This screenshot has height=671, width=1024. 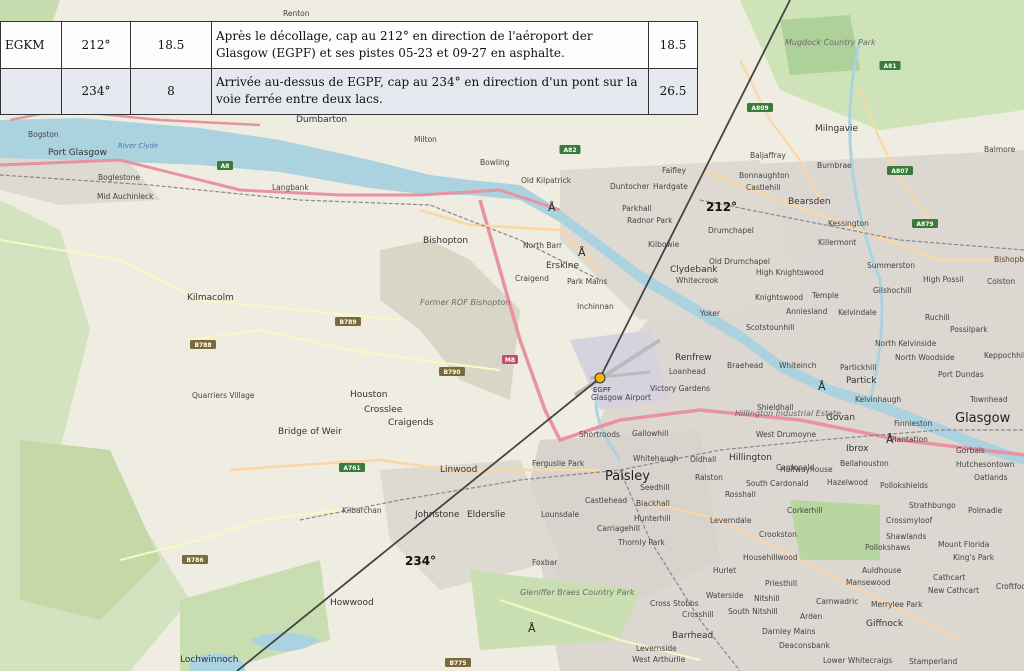 I want to click on suburb-label: Old Kilpatrick, so click(x=546, y=180).